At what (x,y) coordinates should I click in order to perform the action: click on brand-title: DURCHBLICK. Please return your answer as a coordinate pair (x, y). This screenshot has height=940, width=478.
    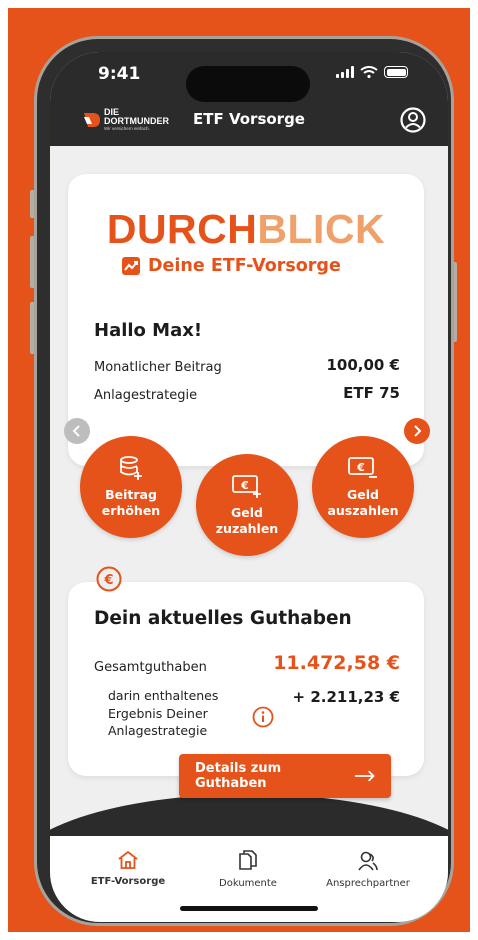
    Looking at the image, I should click on (246, 229).